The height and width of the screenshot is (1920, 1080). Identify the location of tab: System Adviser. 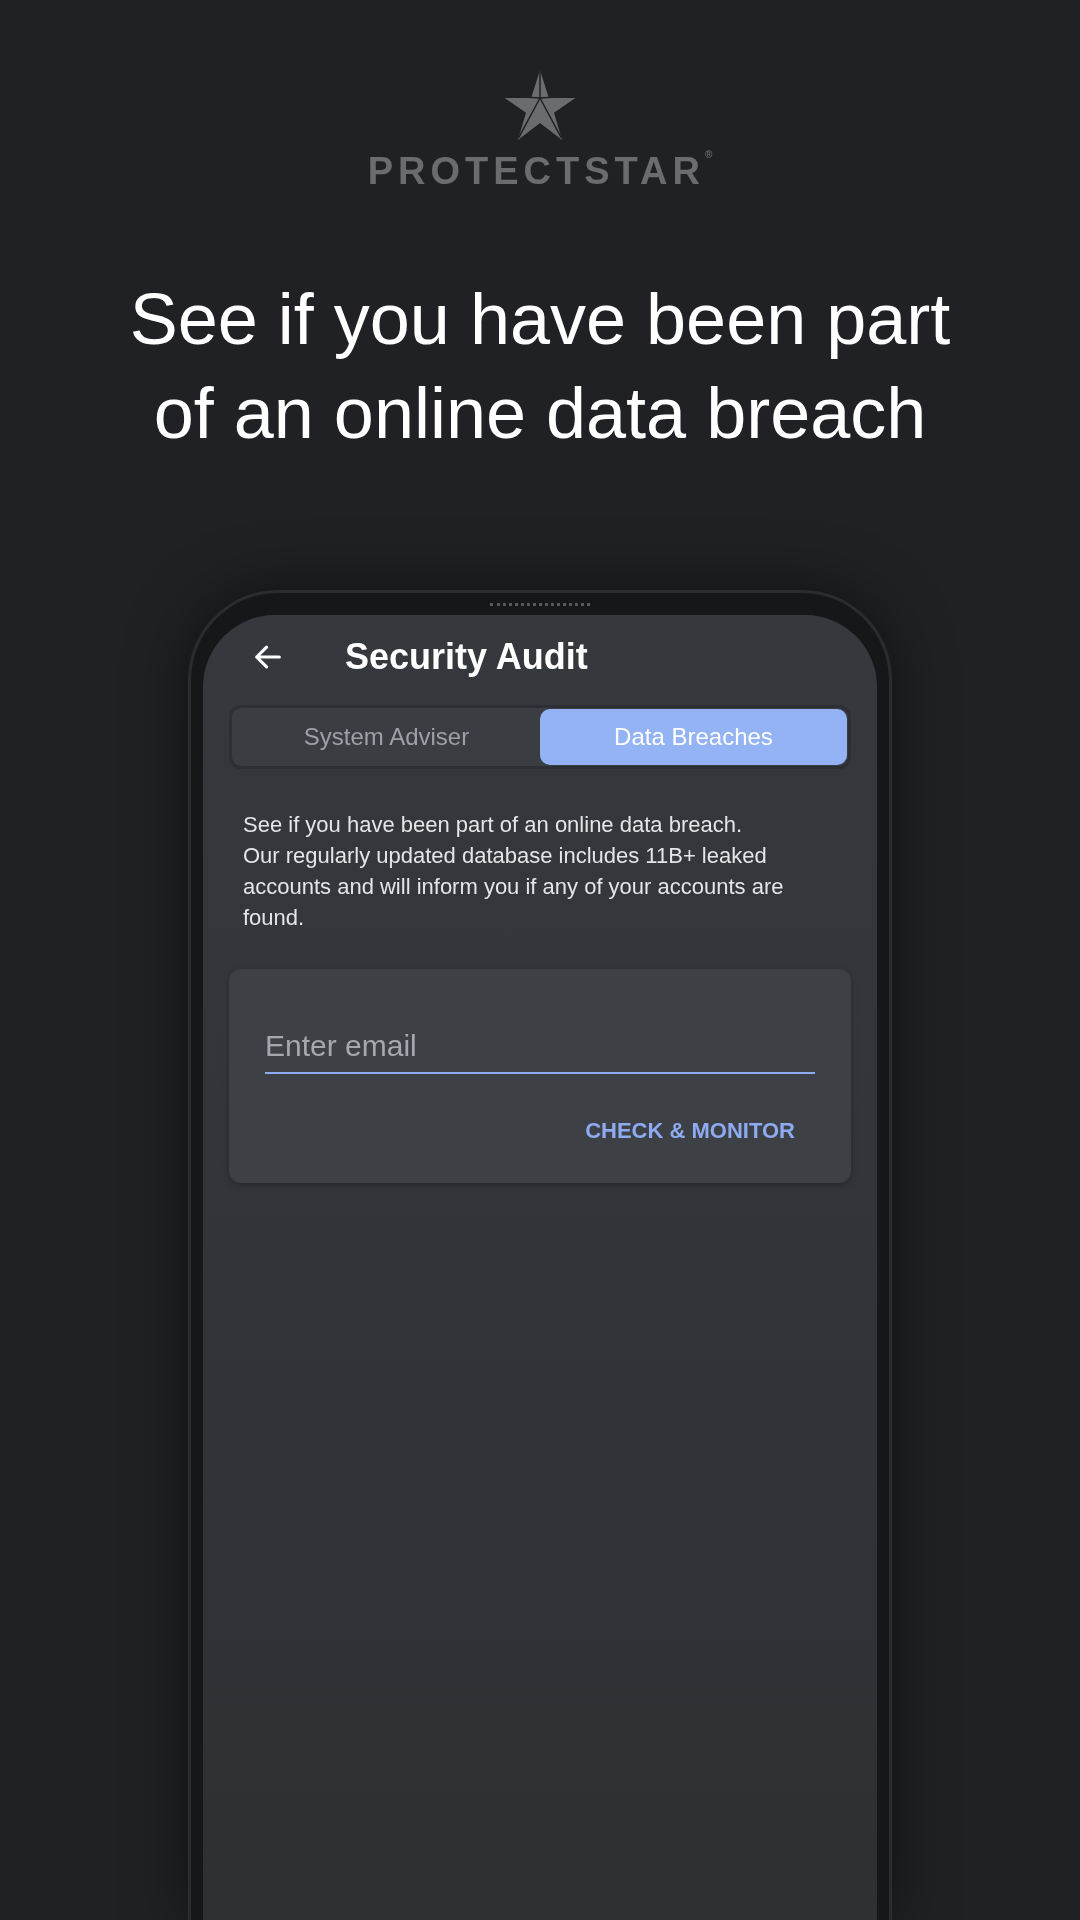
(386, 736).